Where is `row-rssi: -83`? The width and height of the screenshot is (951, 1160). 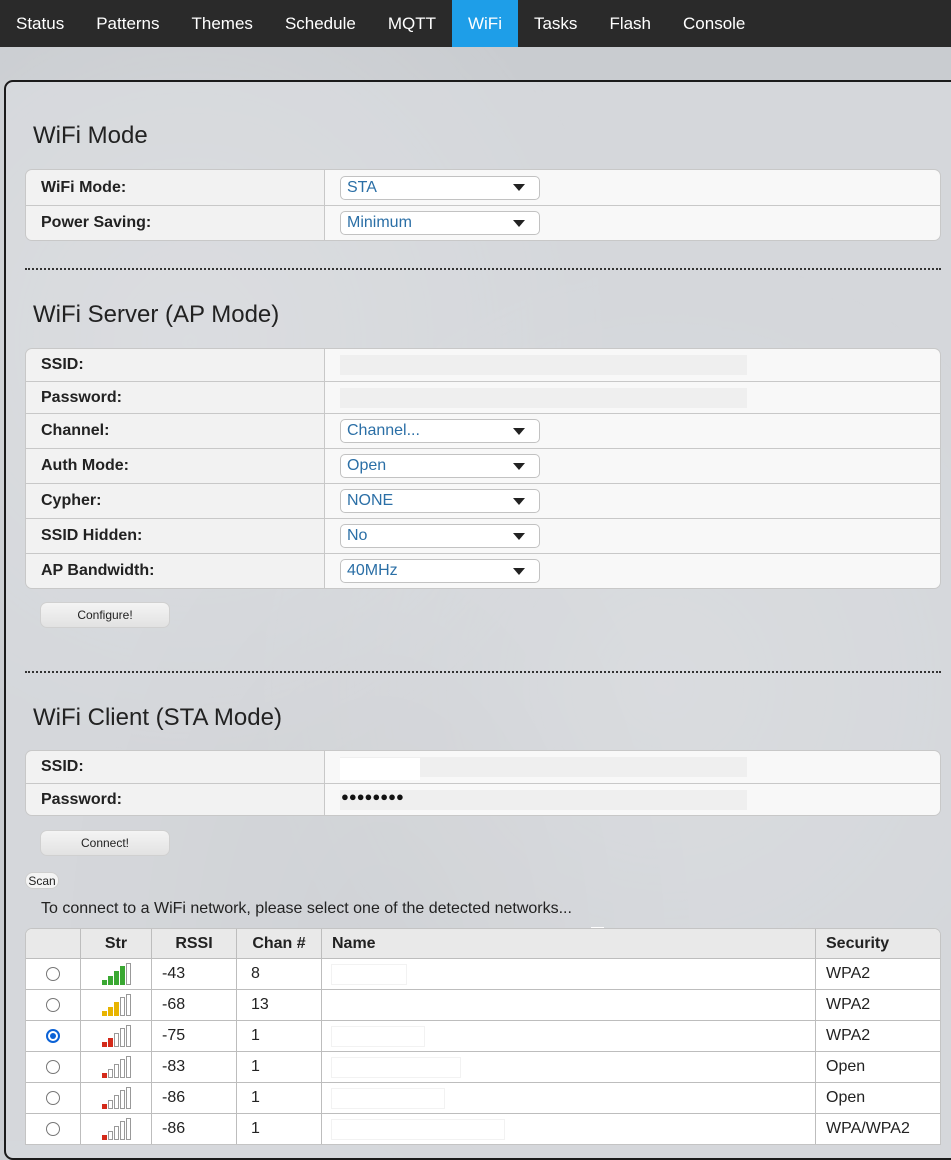
row-rssi: -83 is located at coordinates (193, 1067).